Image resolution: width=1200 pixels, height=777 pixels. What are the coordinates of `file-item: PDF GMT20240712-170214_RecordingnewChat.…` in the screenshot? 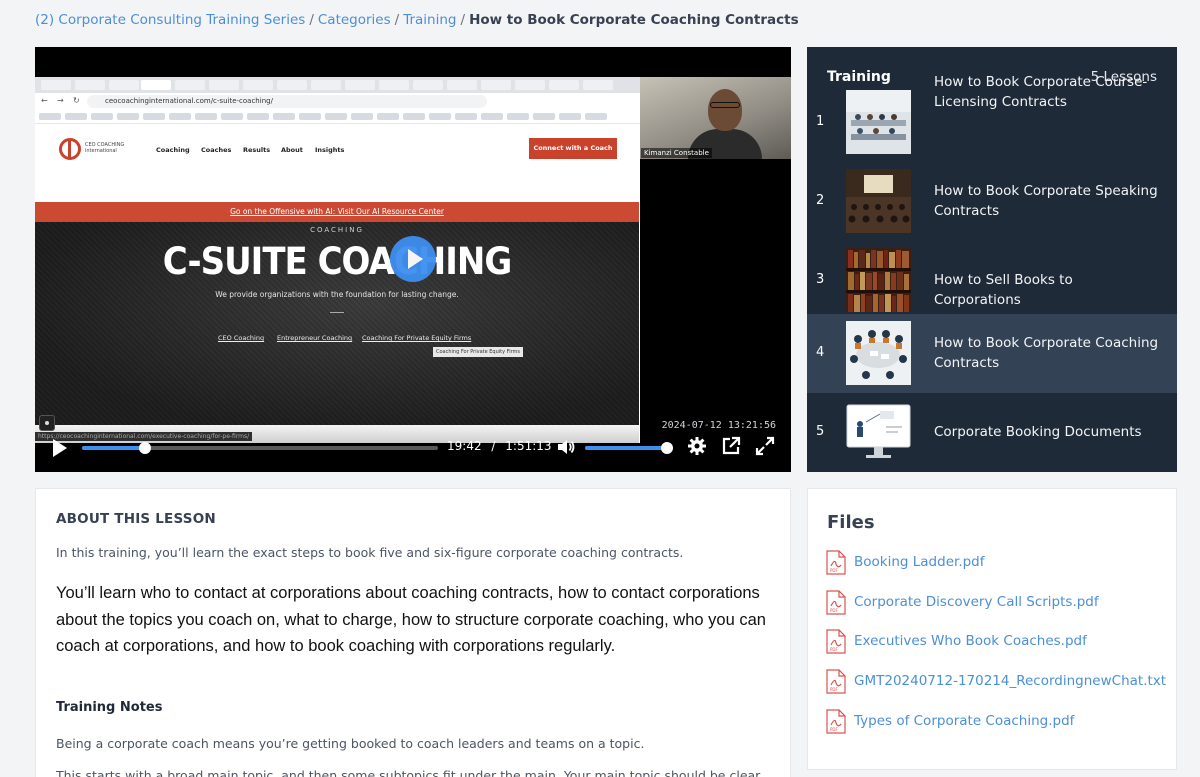 It's located at (998, 682).